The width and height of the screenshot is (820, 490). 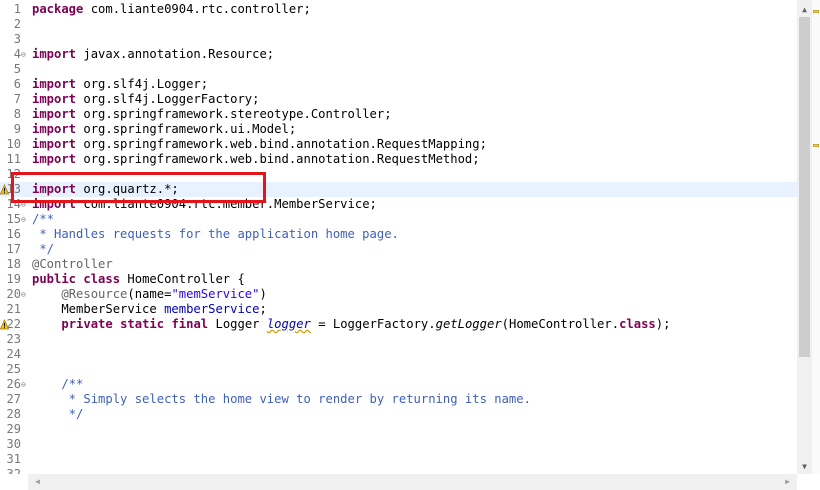 What do you see at coordinates (13, 279) in the screenshot?
I see `line-number: 19` at bounding box center [13, 279].